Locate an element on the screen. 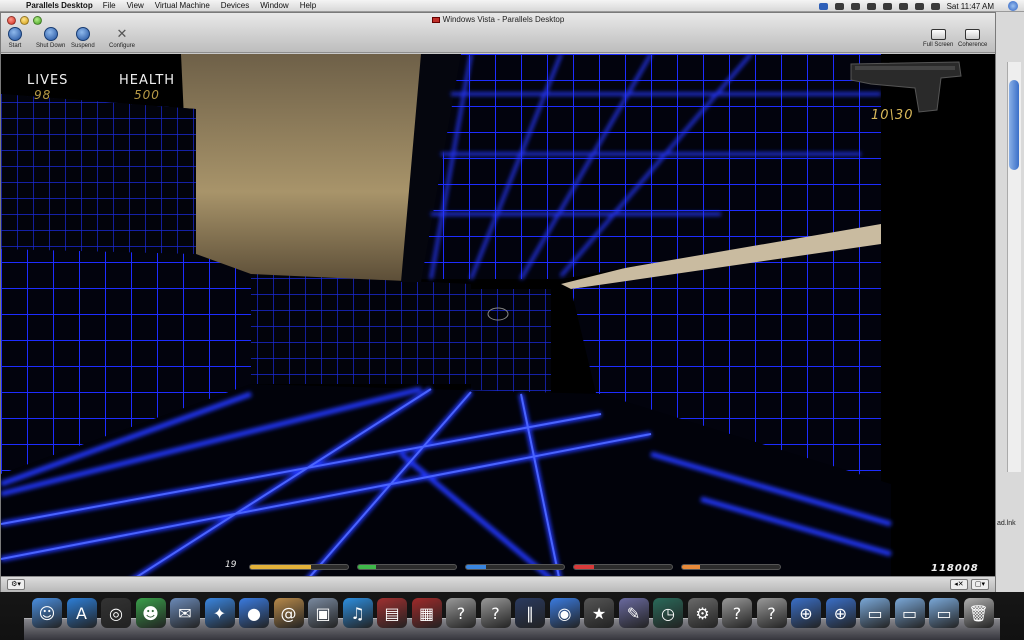 The width and height of the screenshot is (1024, 640). app-store-icon: A is located at coordinates (81, 613).